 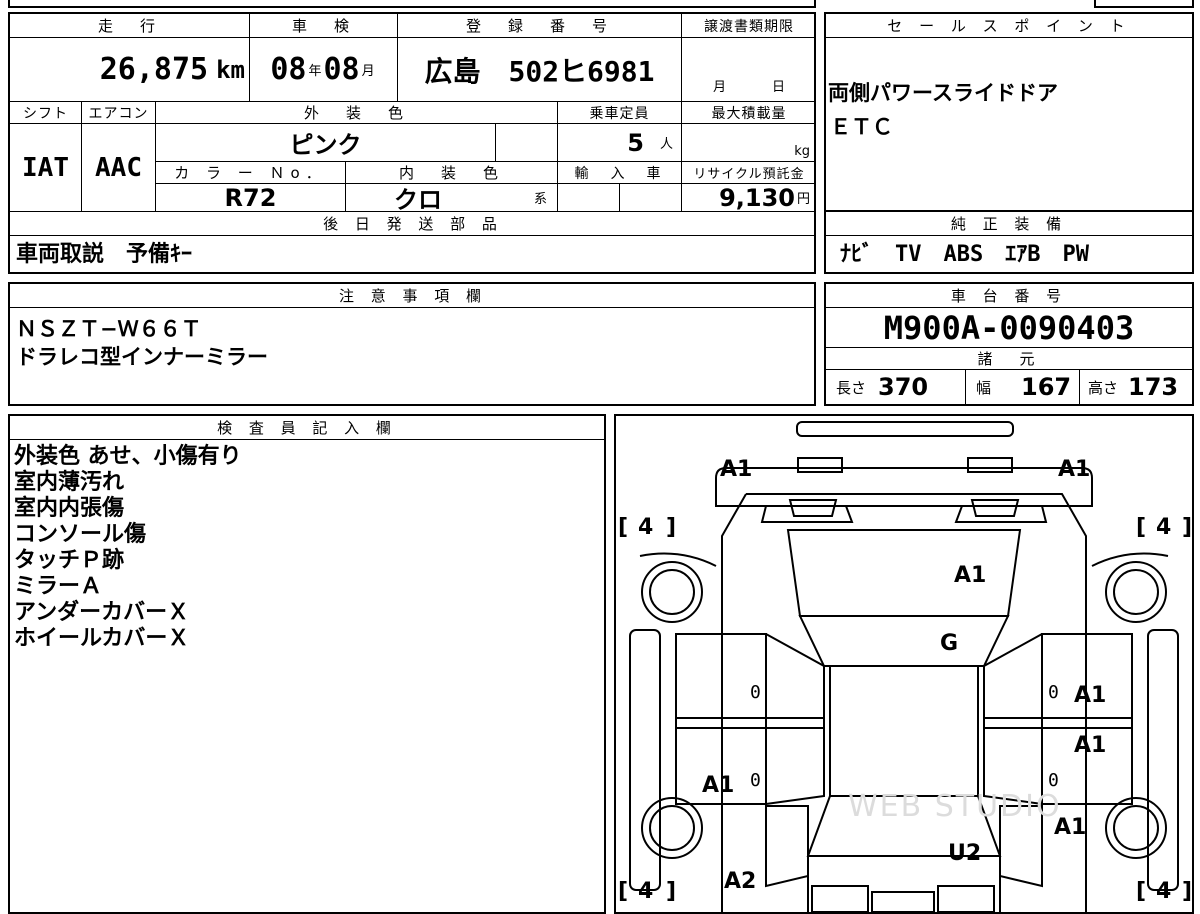 What do you see at coordinates (749, 143) in the screenshot?
I see `max-load-cell: kg` at bounding box center [749, 143].